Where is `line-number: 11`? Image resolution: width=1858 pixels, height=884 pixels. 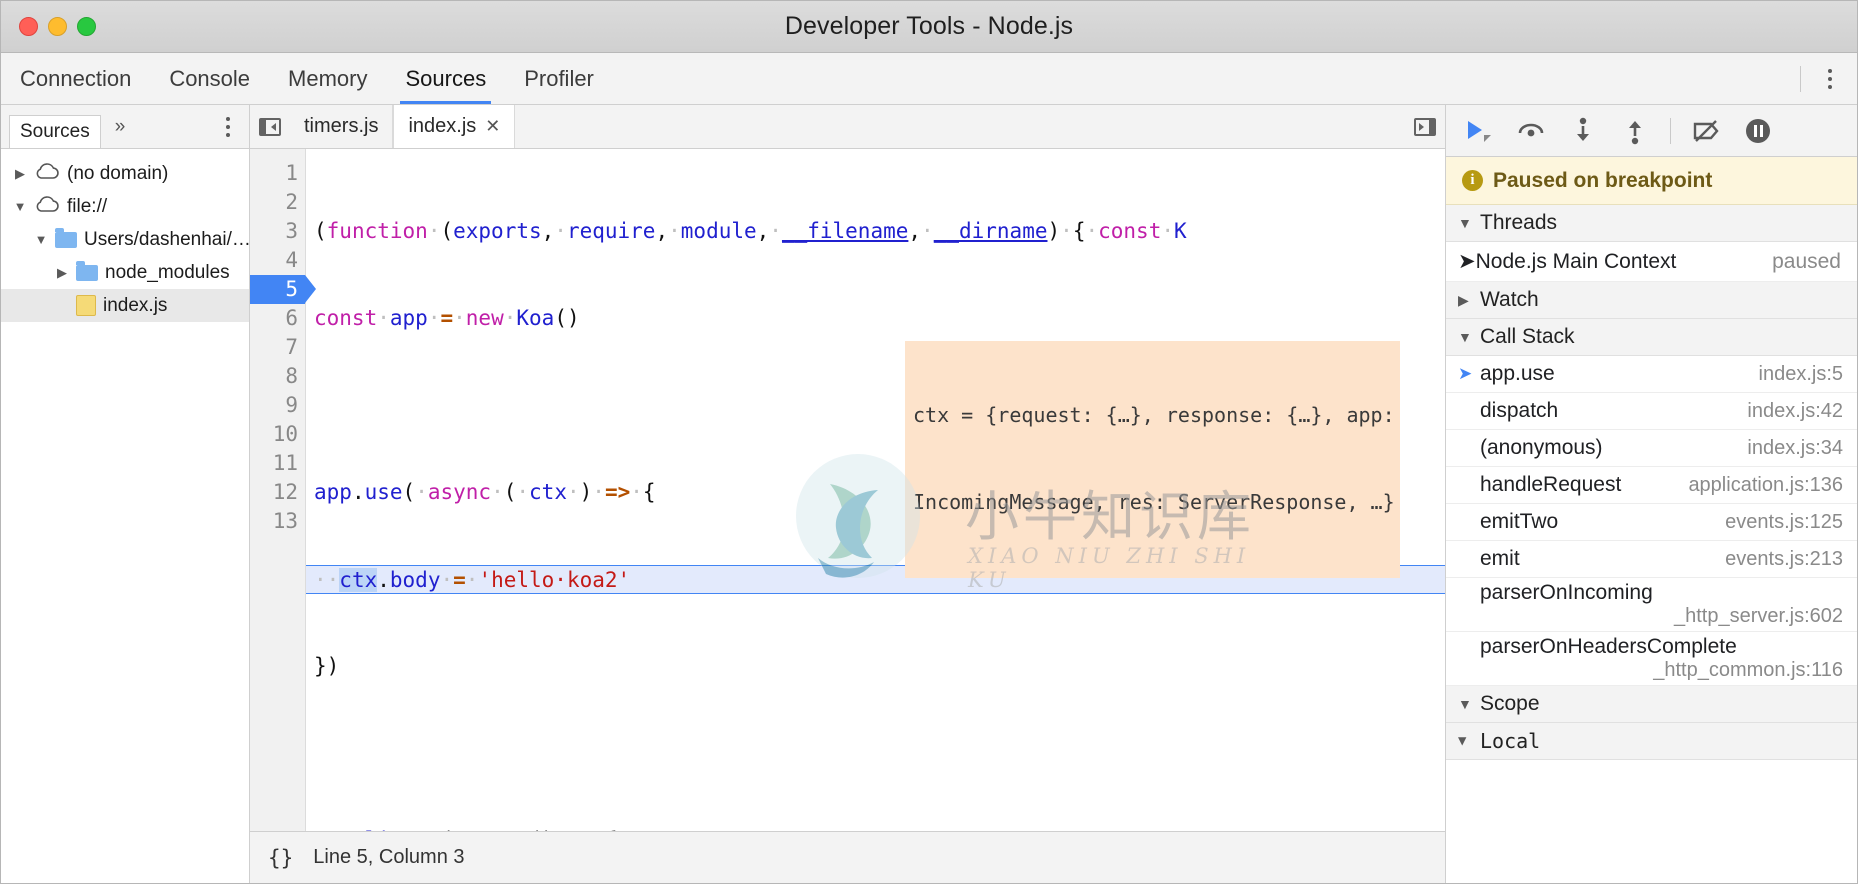 line-number: 11 is located at coordinates (274, 463).